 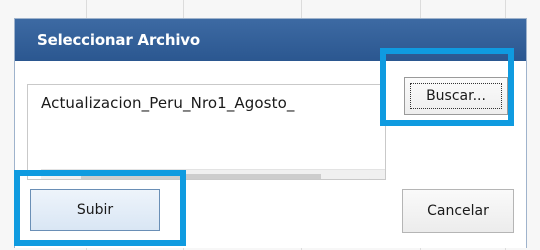 I want to click on cancel-button-label: Cancelar, so click(x=458, y=211).